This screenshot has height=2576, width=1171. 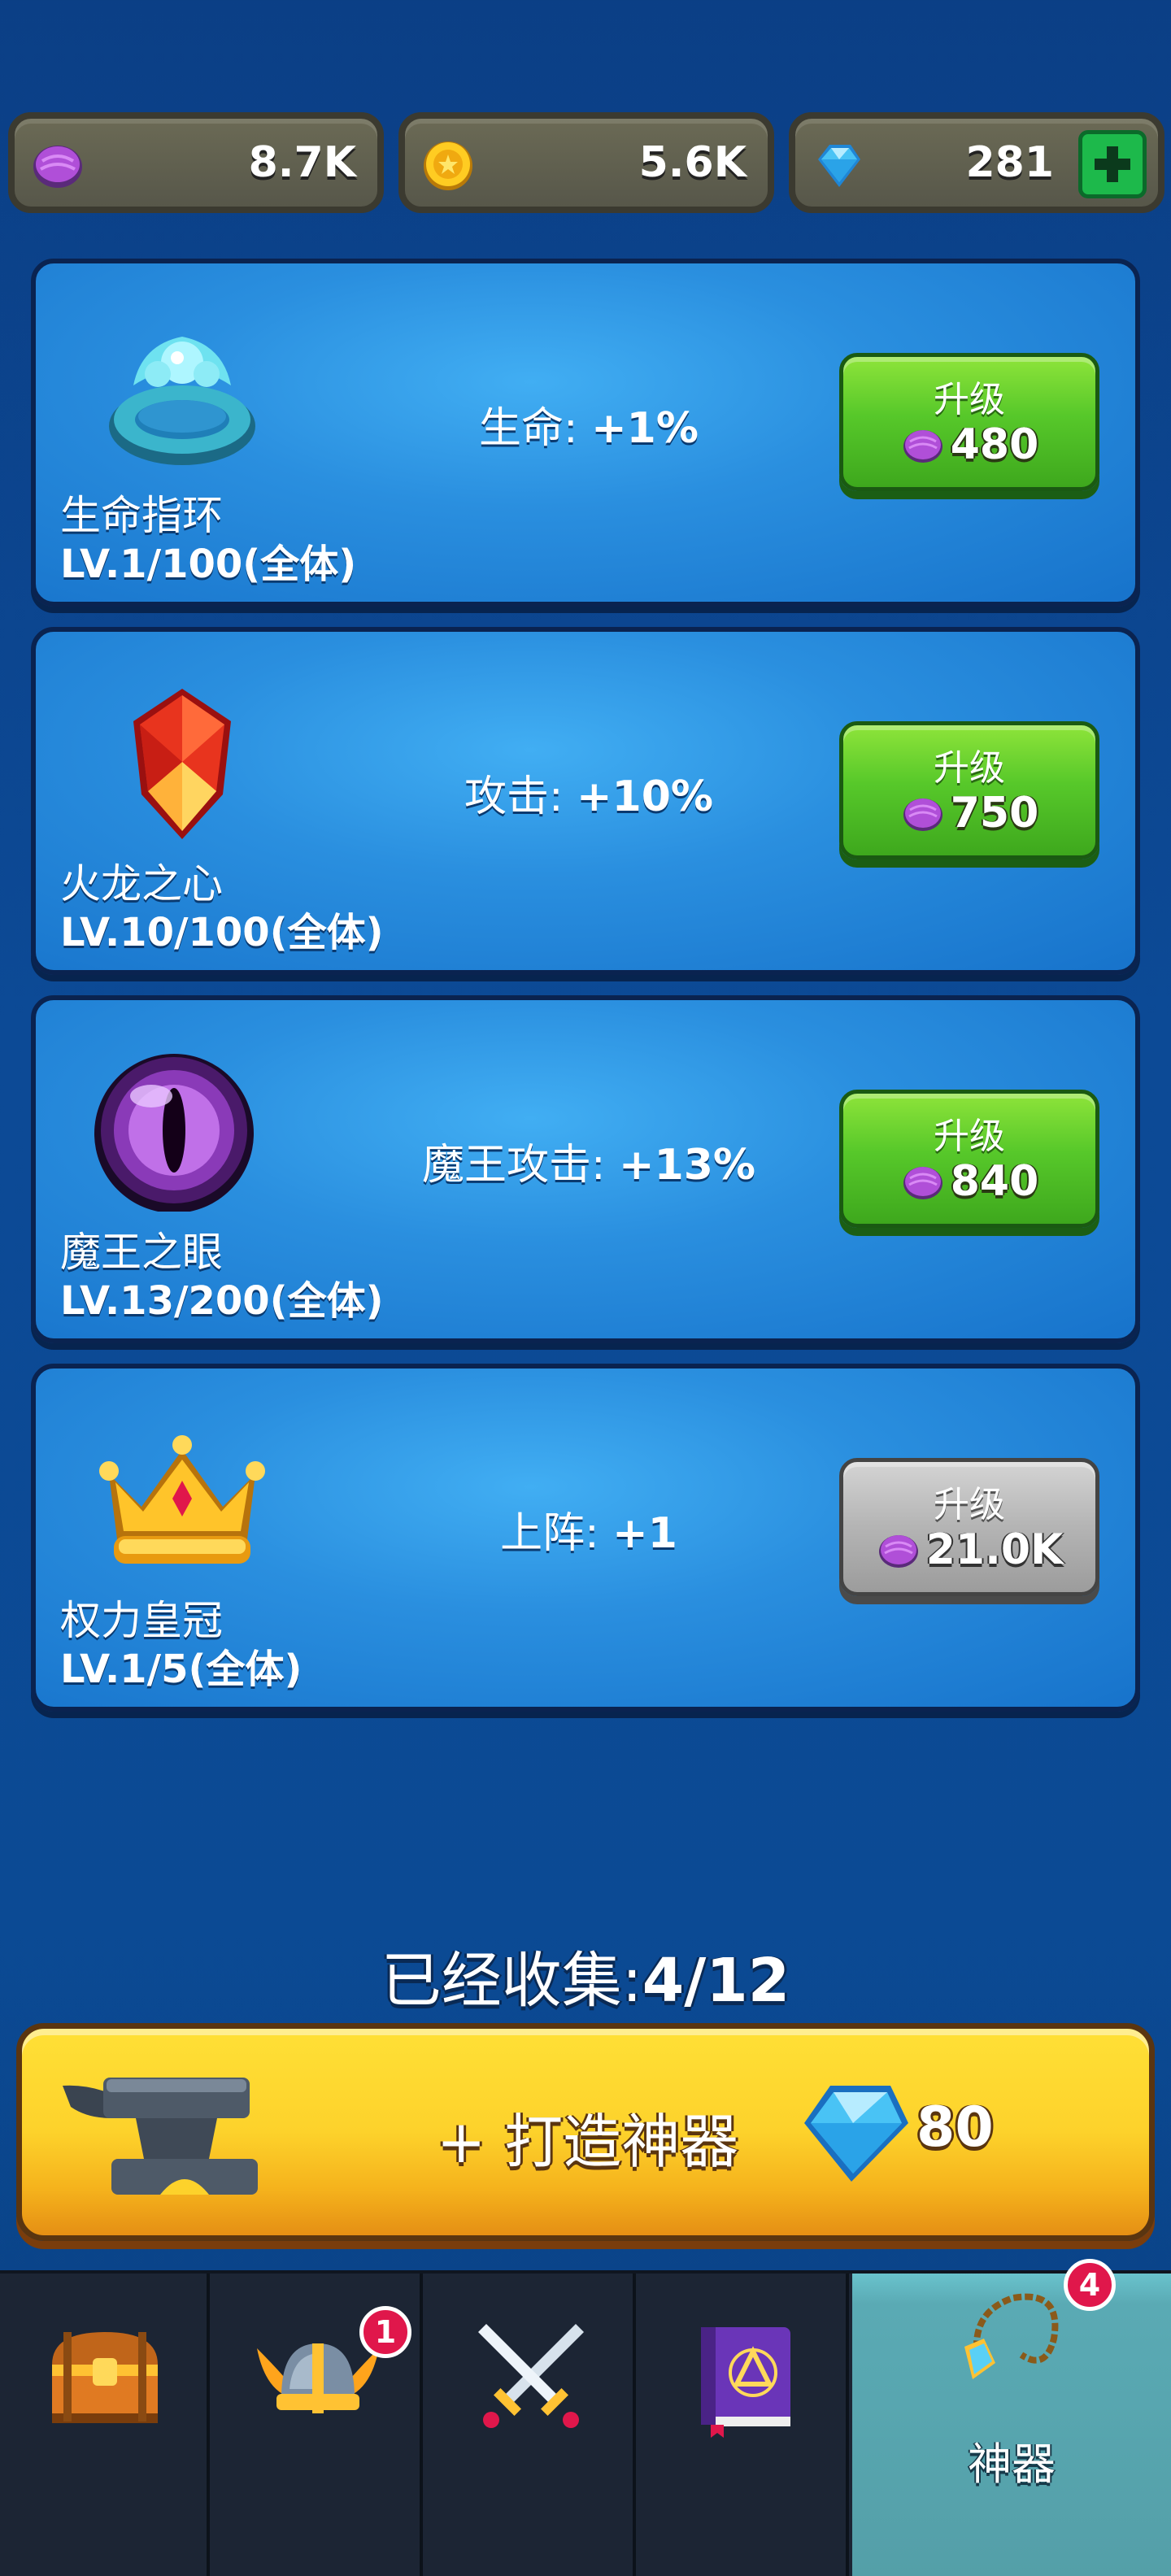 What do you see at coordinates (182, 401) in the screenshot?
I see `life-ring-icon` at bounding box center [182, 401].